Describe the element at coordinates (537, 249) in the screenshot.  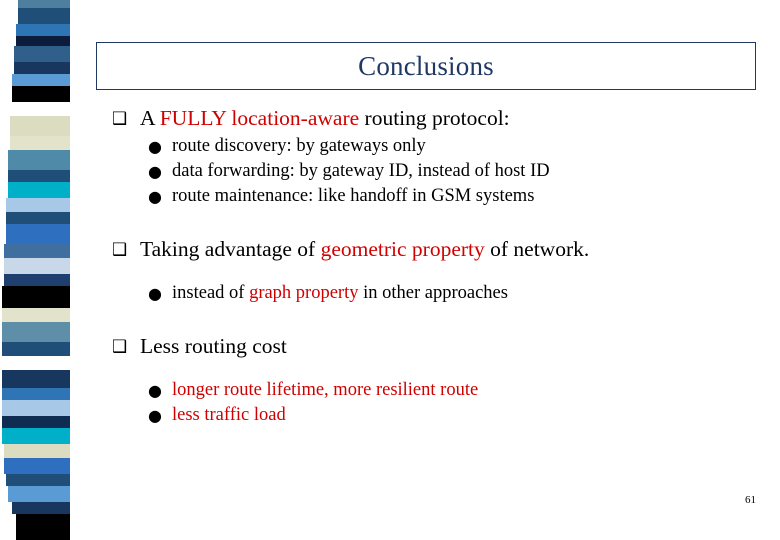
I see `bullet-text-segment: of network.` at that location.